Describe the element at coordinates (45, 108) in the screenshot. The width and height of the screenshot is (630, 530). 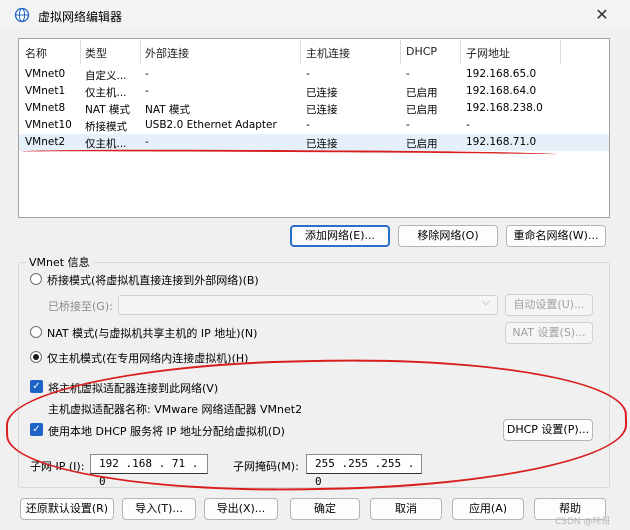
I see `cell-name: VMnet8` at that location.